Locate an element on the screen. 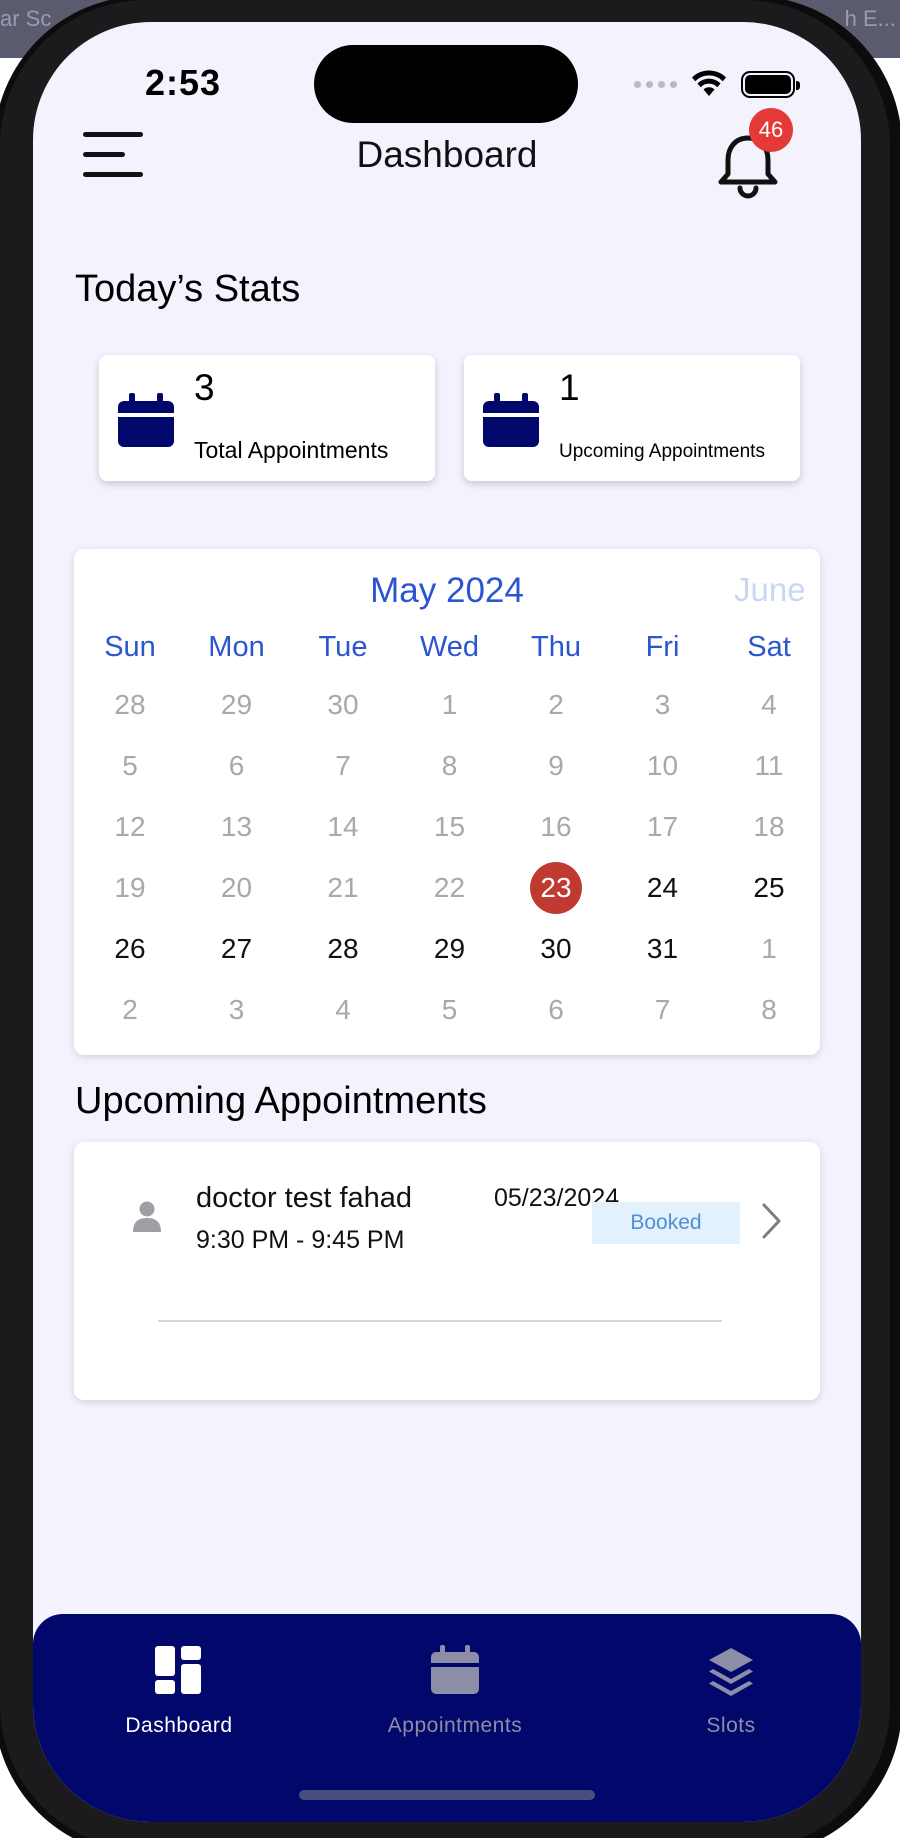  calendar-day: 26 is located at coordinates (130, 949).